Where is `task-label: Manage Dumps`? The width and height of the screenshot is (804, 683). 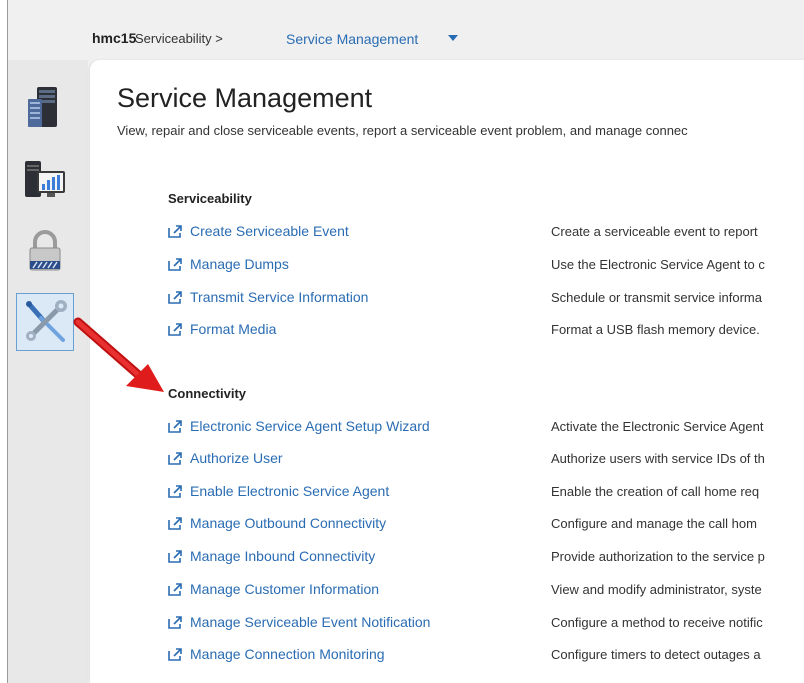 task-label: Manage Dumps is located at coordinates (239, 264).